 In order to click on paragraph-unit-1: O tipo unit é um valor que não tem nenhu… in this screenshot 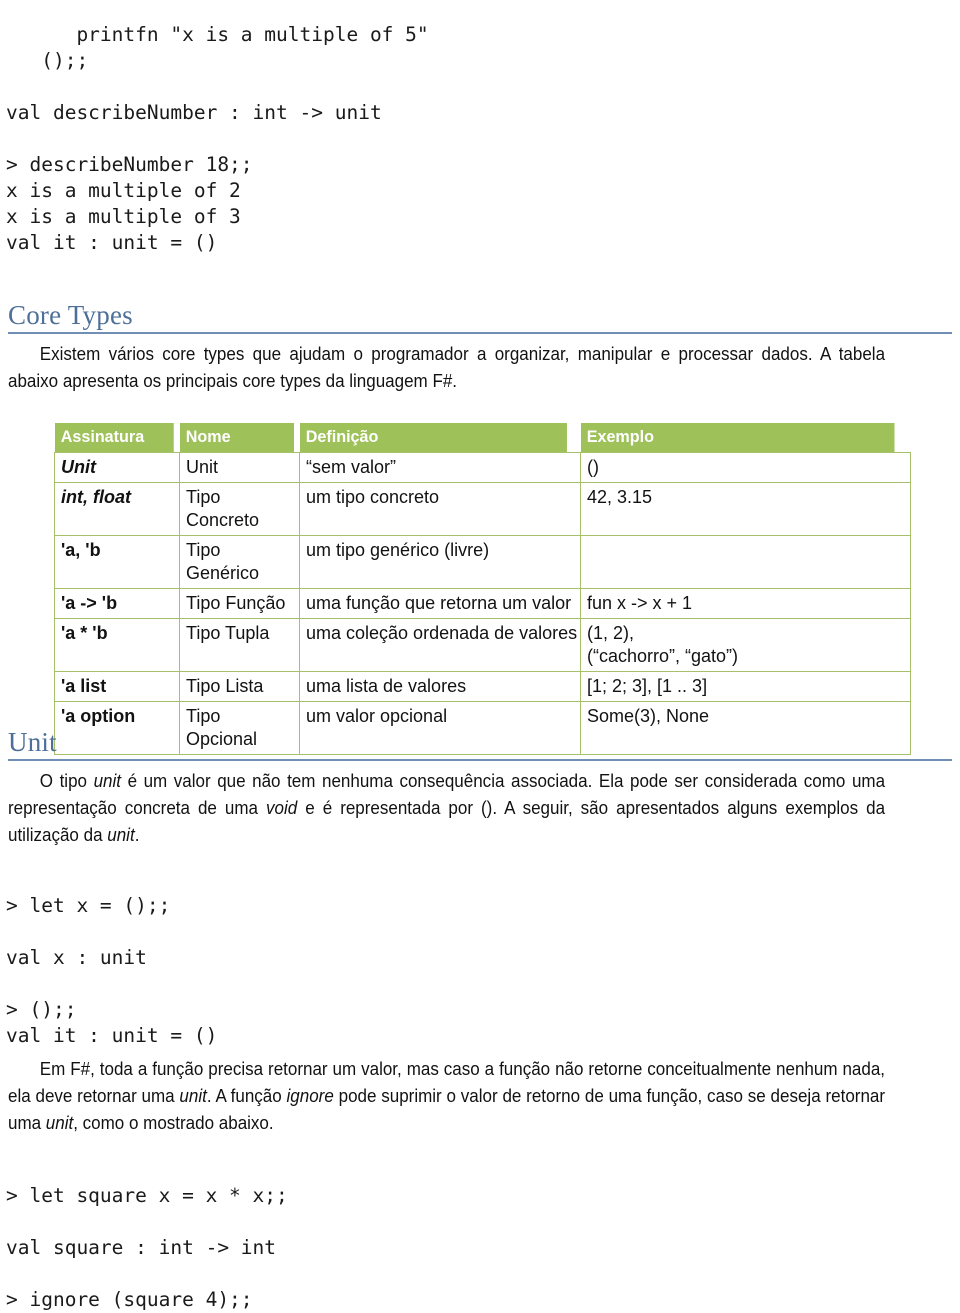, I will do `click(446, 808)`.